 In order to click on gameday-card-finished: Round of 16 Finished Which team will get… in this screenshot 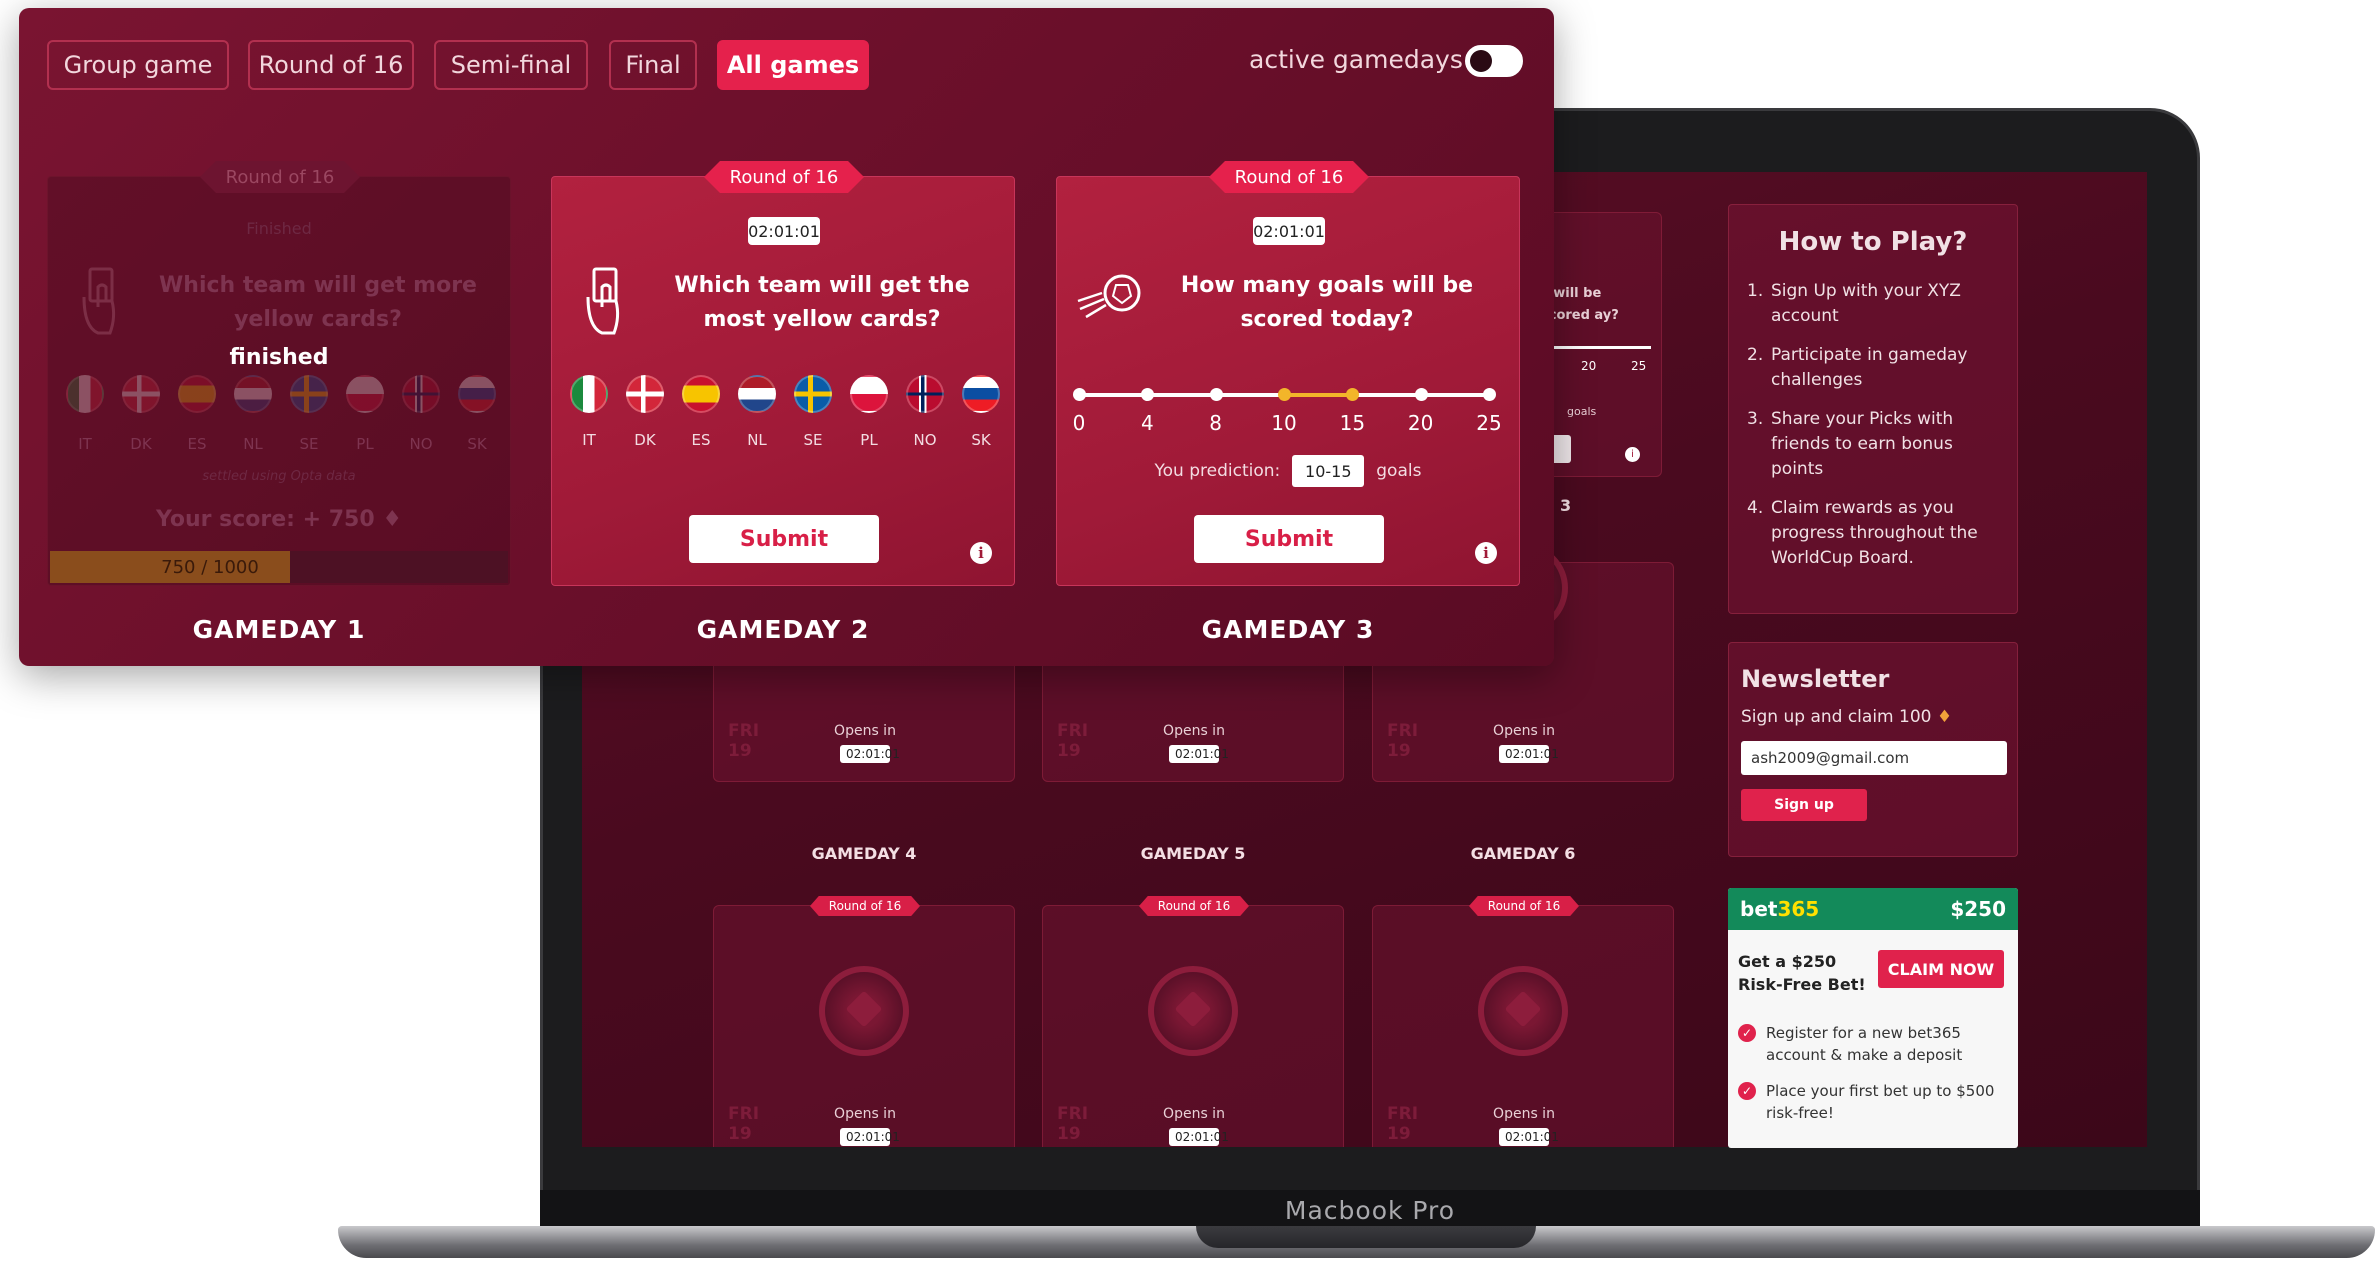, I will do `click(279, 373)`.